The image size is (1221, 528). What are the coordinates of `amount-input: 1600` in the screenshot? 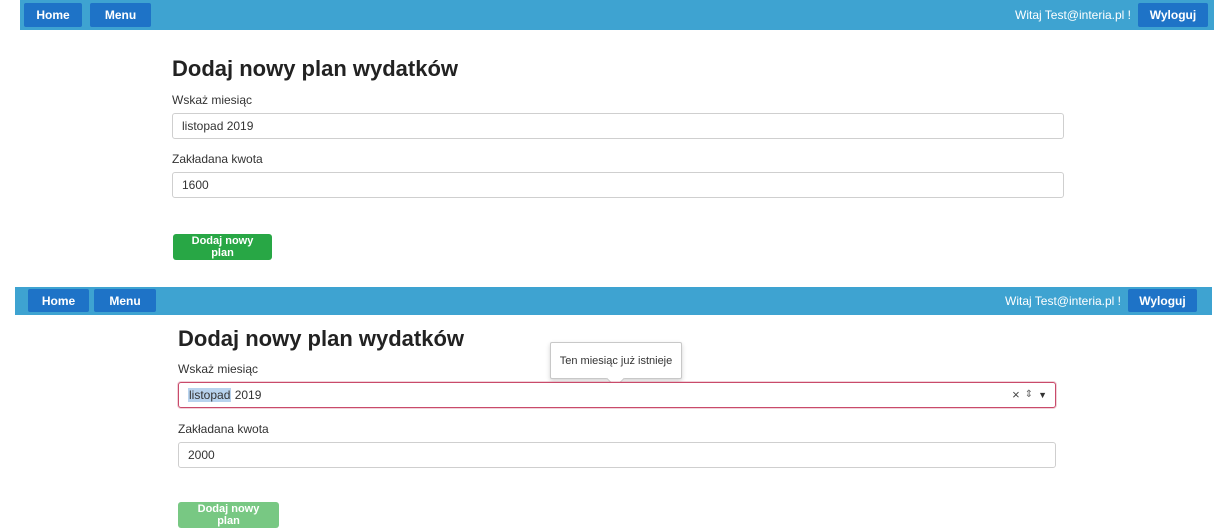 It's located at (618, 185).